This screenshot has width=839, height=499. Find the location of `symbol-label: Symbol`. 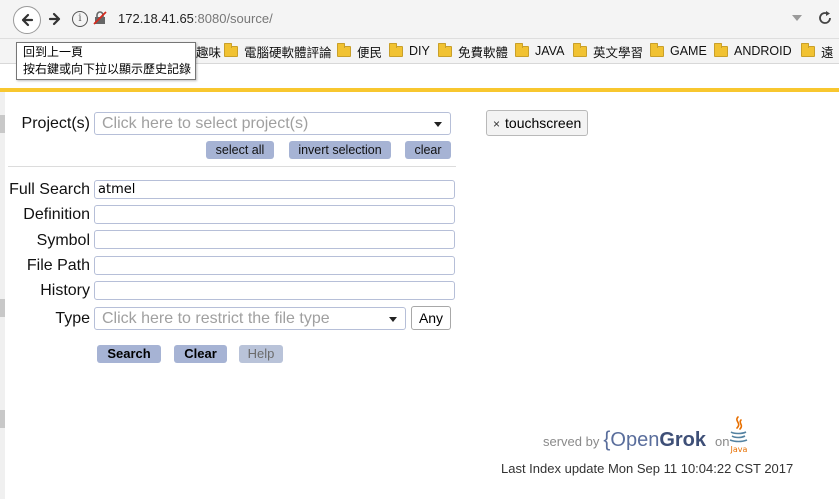

symbol-label: Symbol is located at coordinates (63, 240).